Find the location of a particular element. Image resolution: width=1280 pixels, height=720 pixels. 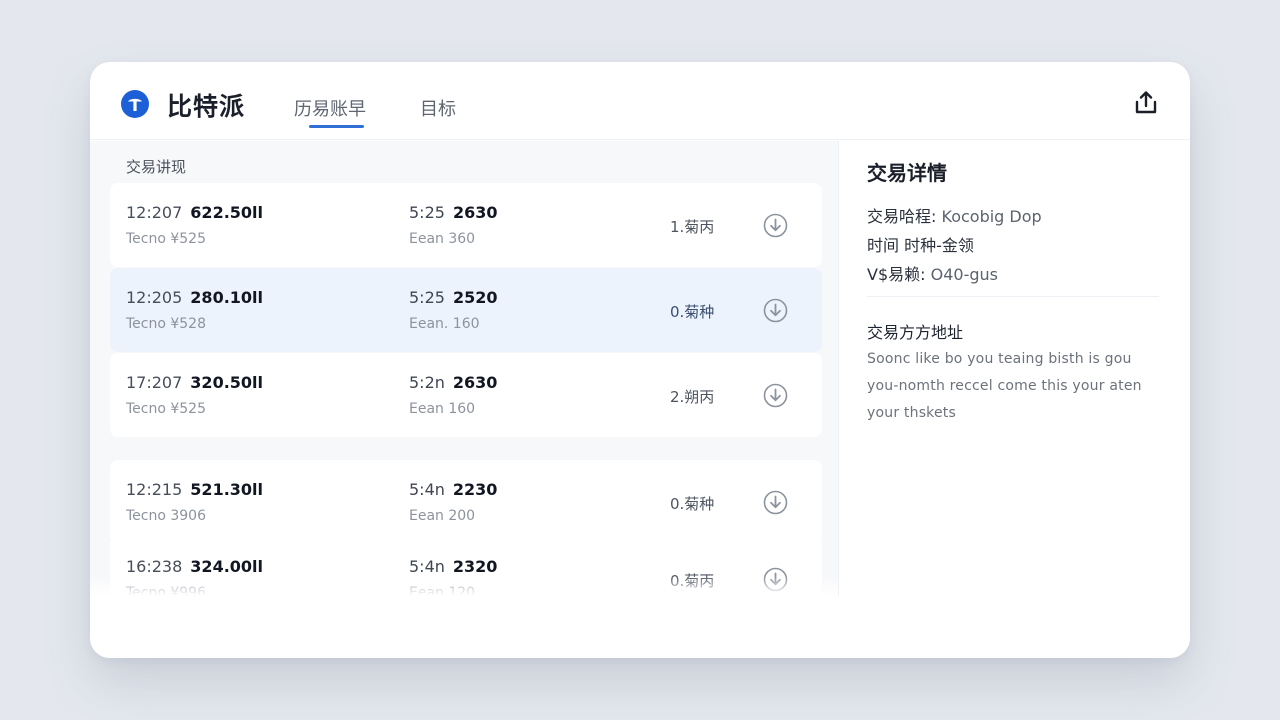

footer-area is located at coordinates (640, 627).